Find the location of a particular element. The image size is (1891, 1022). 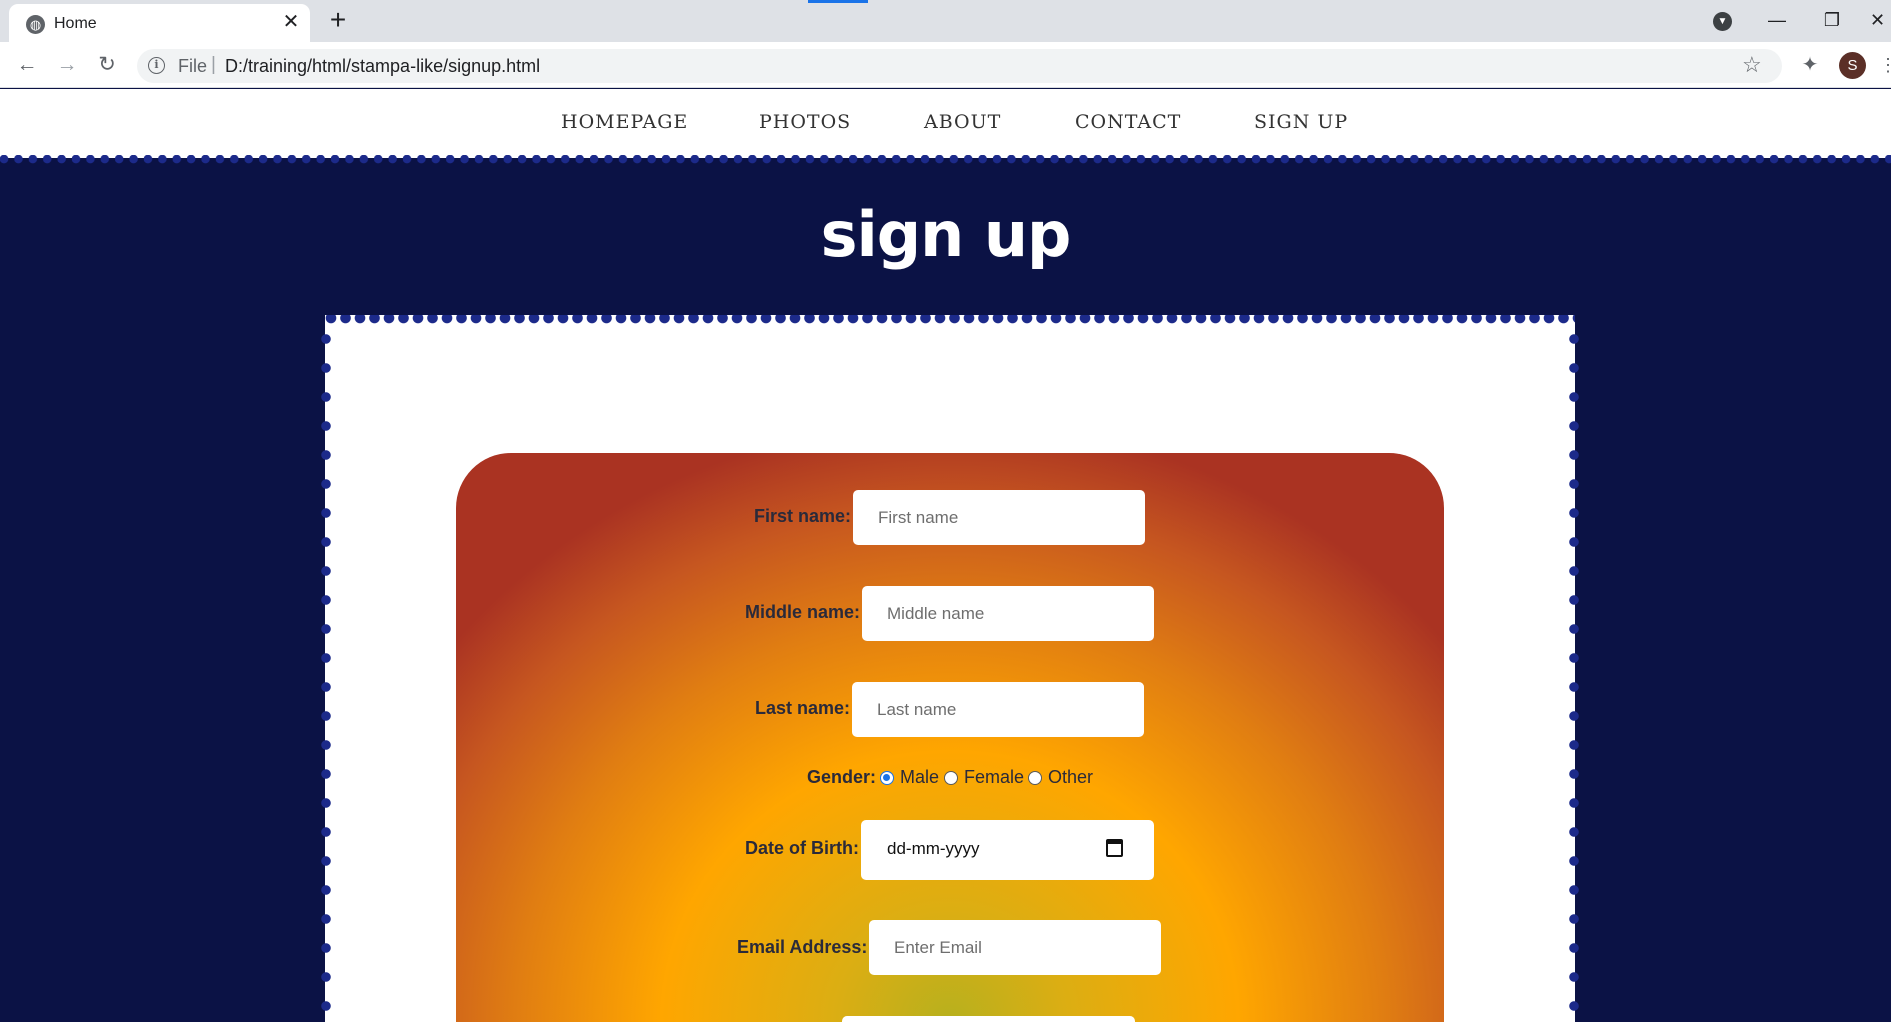

tab-title: Home is located at coordinates (75, 23).